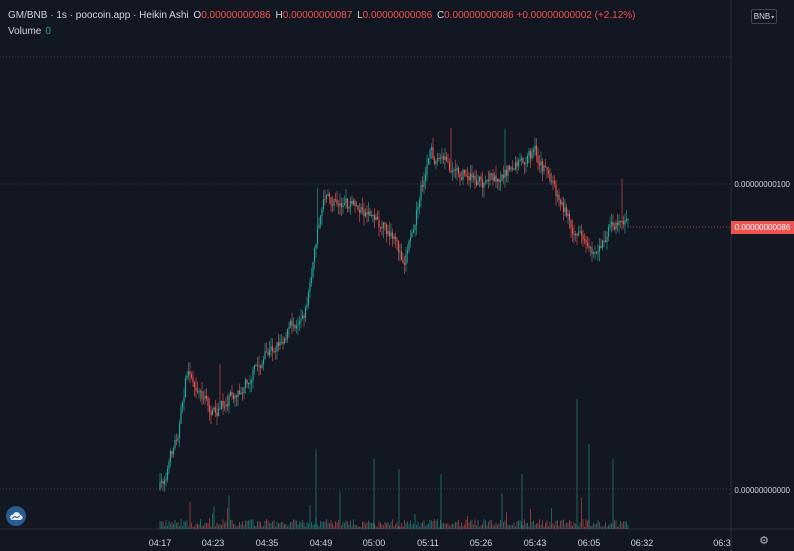 Image resolution: width=794 pixels, height=551 pixels. What do you see at coordinates (722, 543) in the screenshot?
I see `time-axis-label: 06:3` at bounding box center [722, 543].